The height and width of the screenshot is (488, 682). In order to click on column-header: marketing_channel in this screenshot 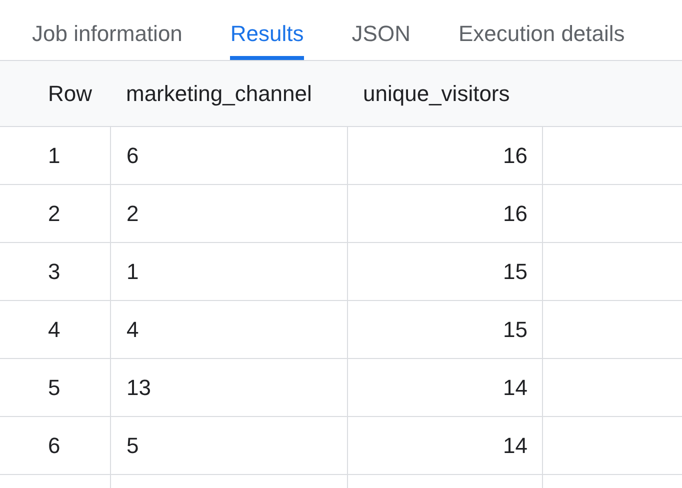, I will do `click(228, 93)`.